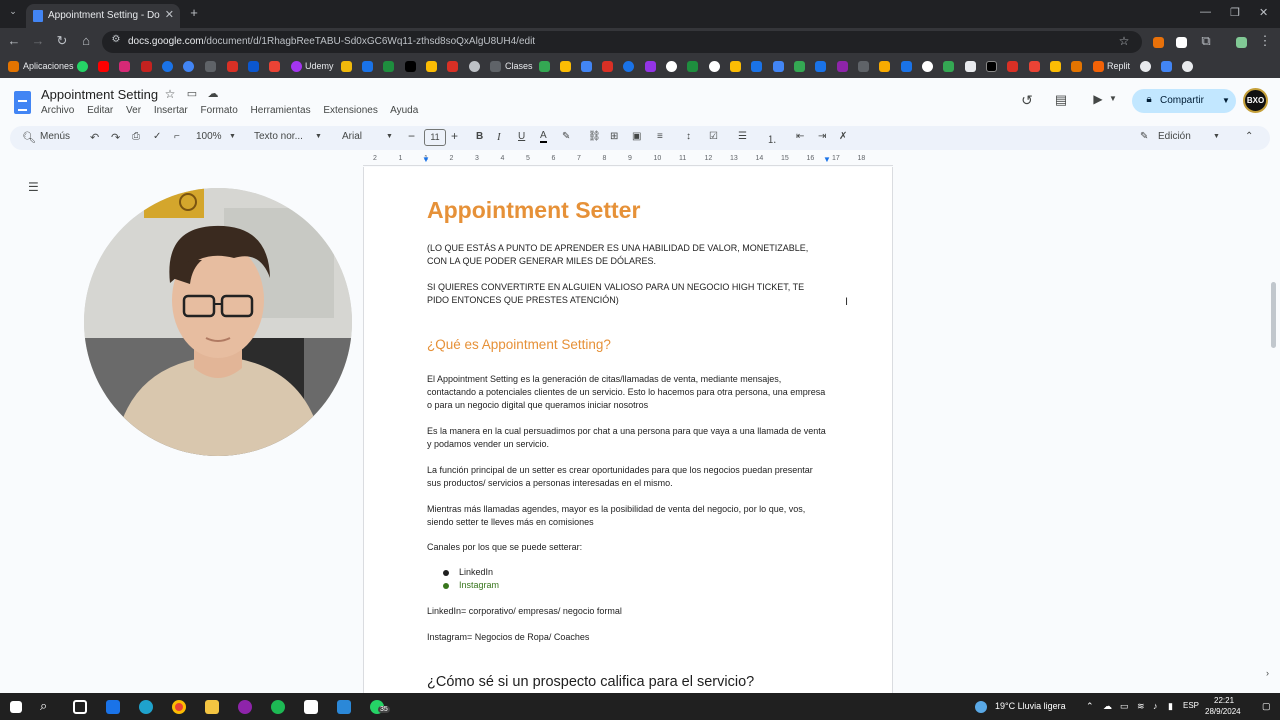 The height and width of the screenshot is (720, 1280). Describe the element at coordinates (86, 40) in the screenshot. I see `home-icon: ⌂` at that location.